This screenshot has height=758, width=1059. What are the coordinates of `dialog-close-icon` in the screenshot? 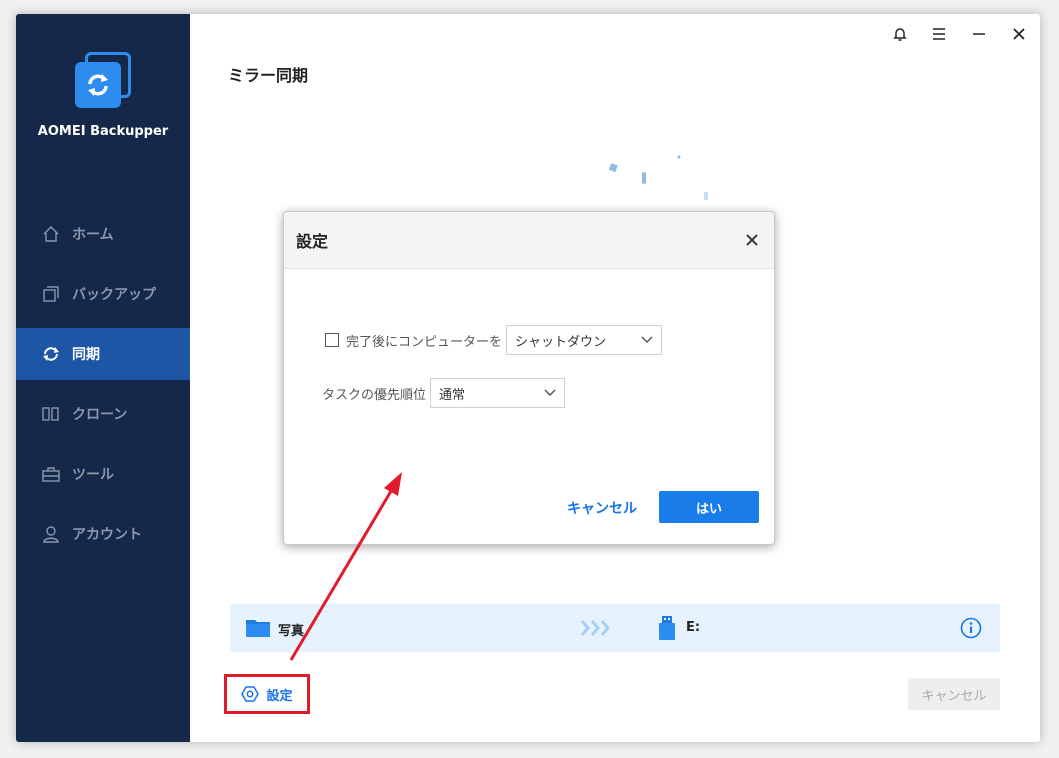 It's located at (752, 240).